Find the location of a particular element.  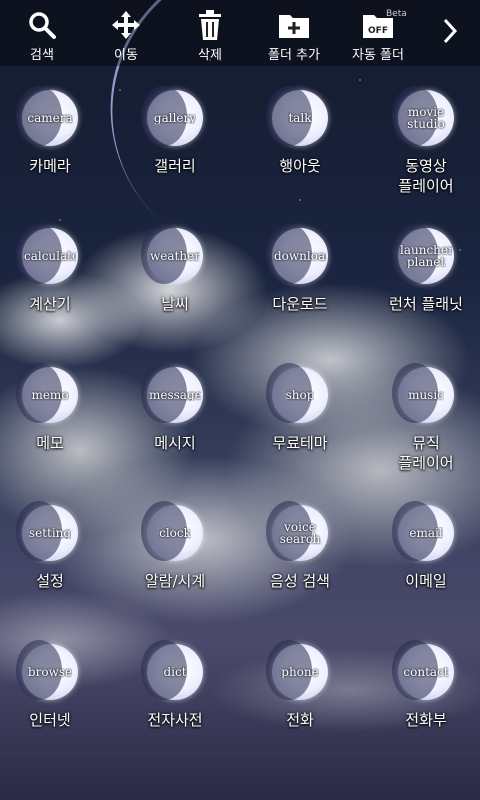

app-icon-text: dict is located at coordinates (175, 672).